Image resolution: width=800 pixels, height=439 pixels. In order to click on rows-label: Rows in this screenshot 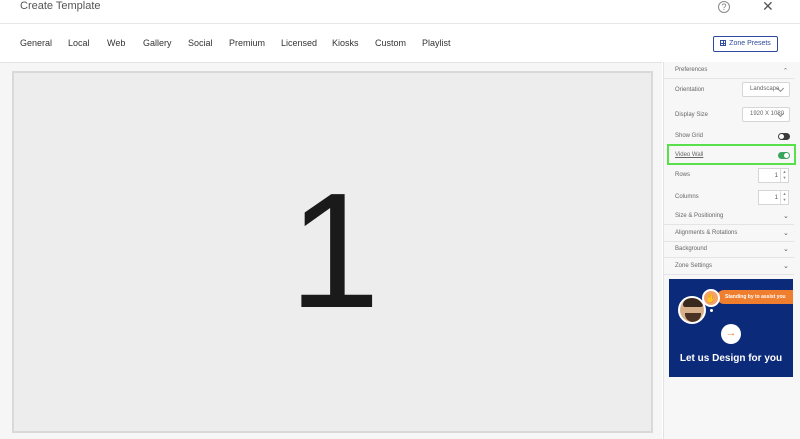, I will do `click(683, 175)`.